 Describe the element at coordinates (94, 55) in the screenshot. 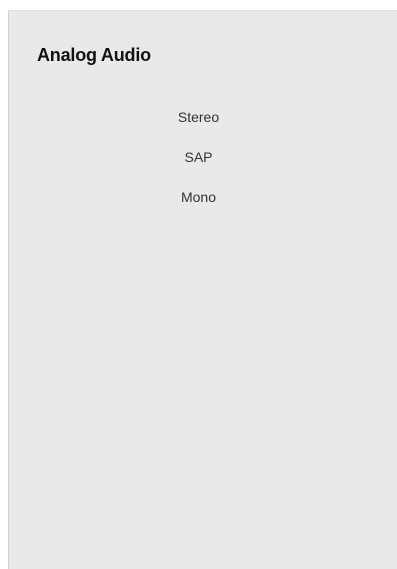

I see `panel-title: Analog Audio` at that location.